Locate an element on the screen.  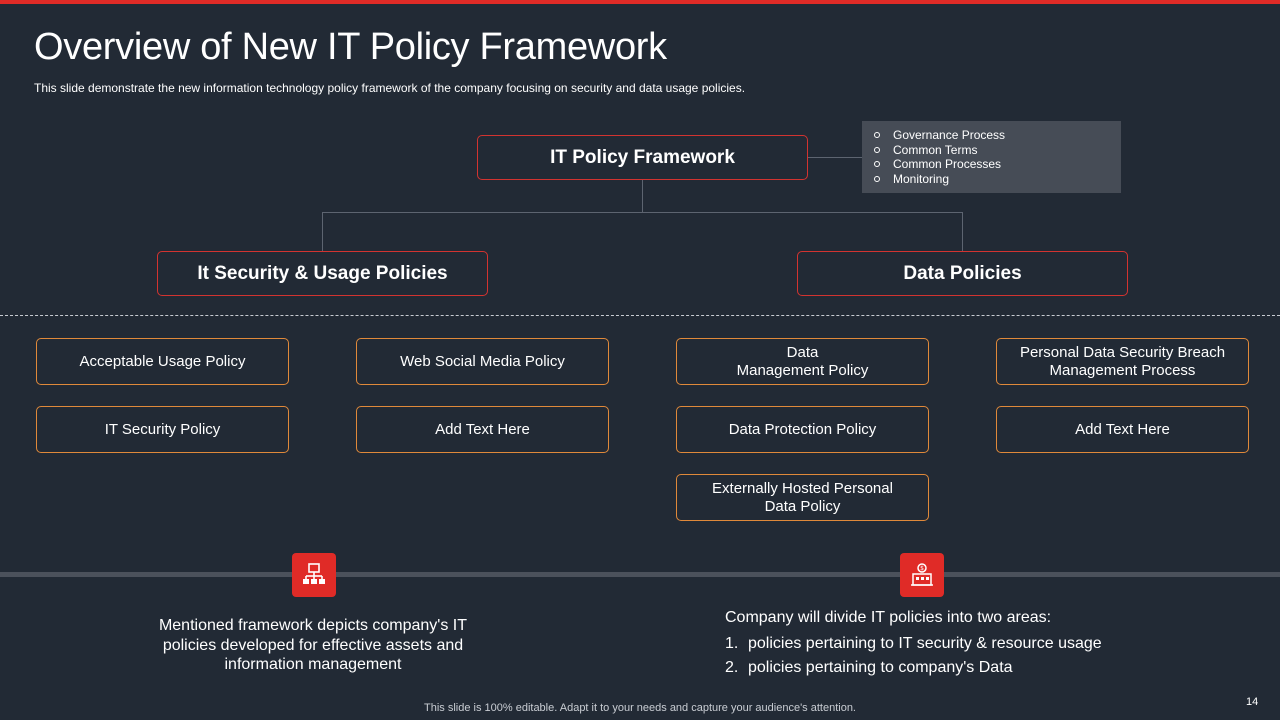
page-number: 14 is located at coordinates (1252, 702).